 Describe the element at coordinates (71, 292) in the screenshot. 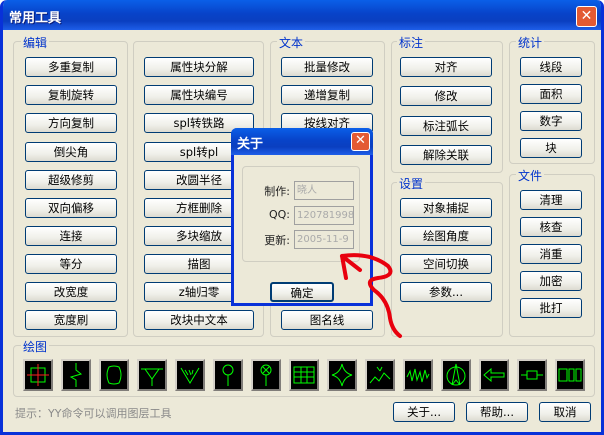

I see `edit-btn-8: 改宽度` at that location.